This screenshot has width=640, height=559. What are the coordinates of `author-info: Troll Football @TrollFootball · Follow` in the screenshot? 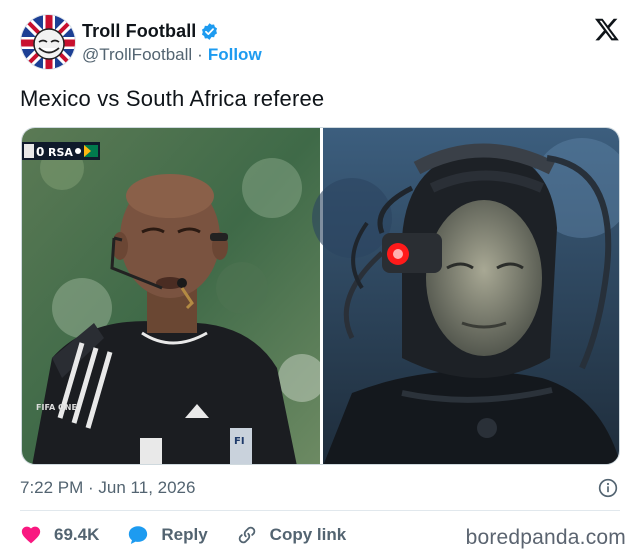 It's located at (172, 42).